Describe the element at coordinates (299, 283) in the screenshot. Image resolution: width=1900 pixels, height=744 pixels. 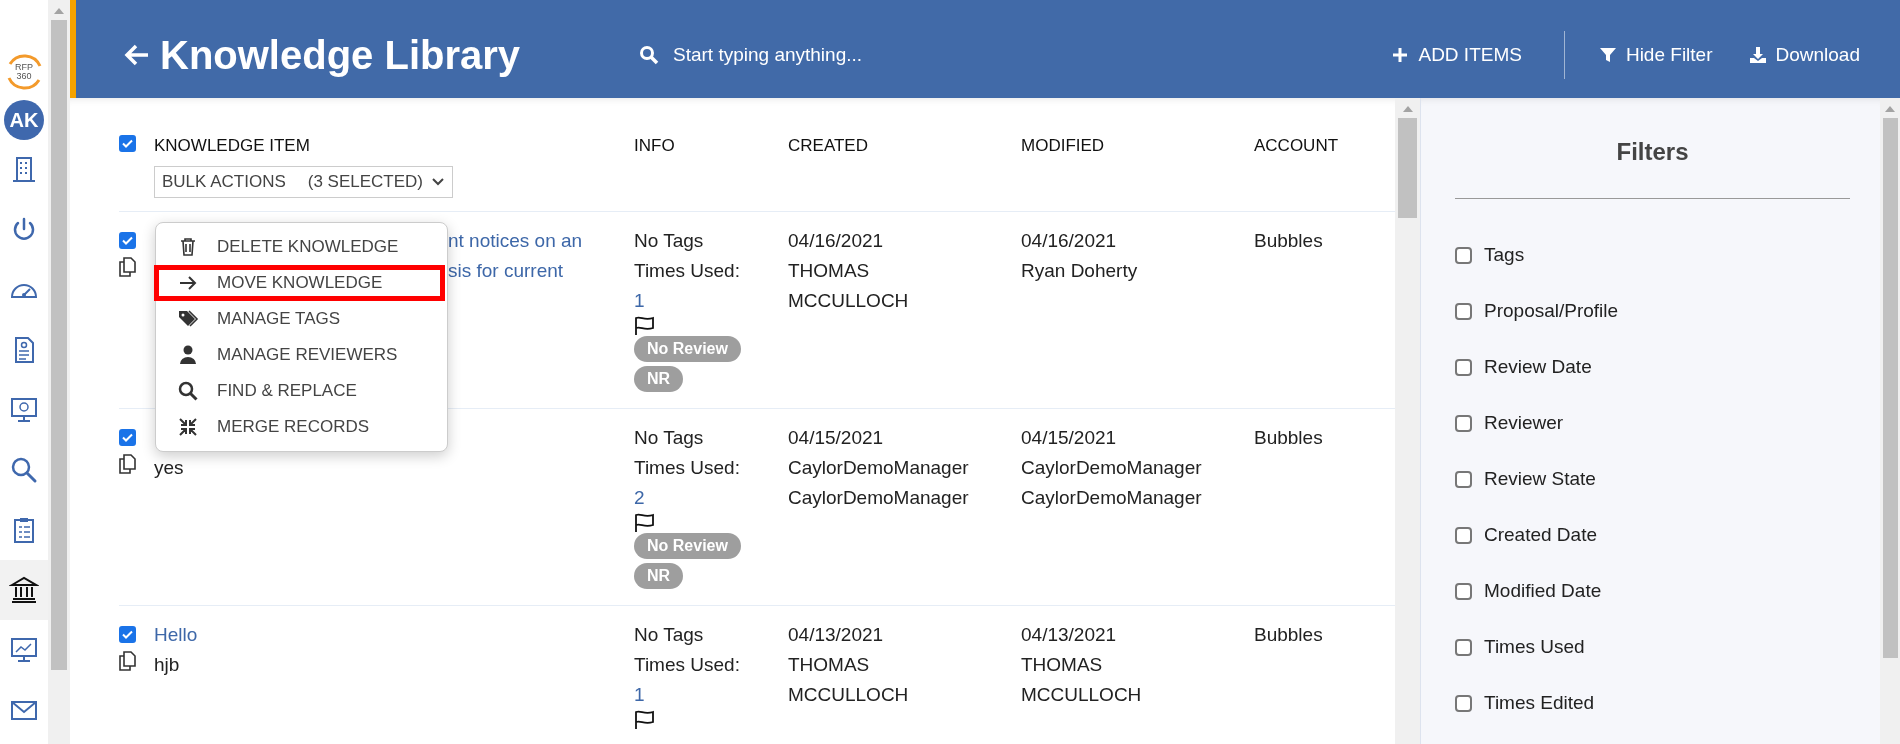
I see `menu-item: MOVE KNOWLEDGE` at that location.